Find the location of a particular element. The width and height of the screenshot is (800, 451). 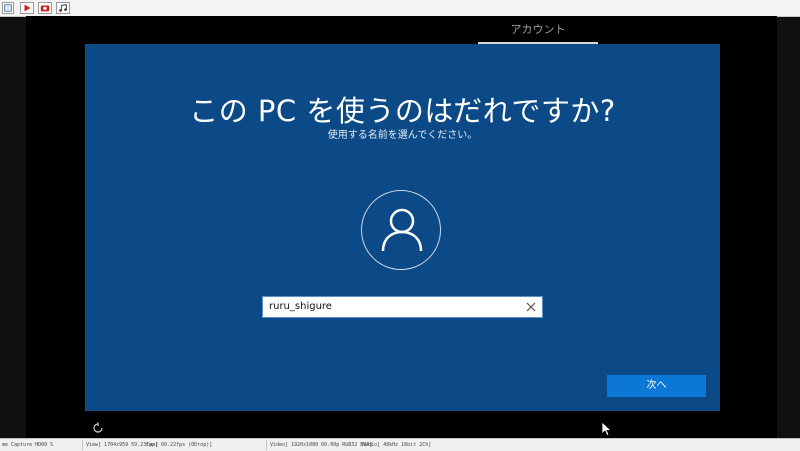

page-subtitle: 使用する名前を選んでください。 is located at coordinates (402, 135).